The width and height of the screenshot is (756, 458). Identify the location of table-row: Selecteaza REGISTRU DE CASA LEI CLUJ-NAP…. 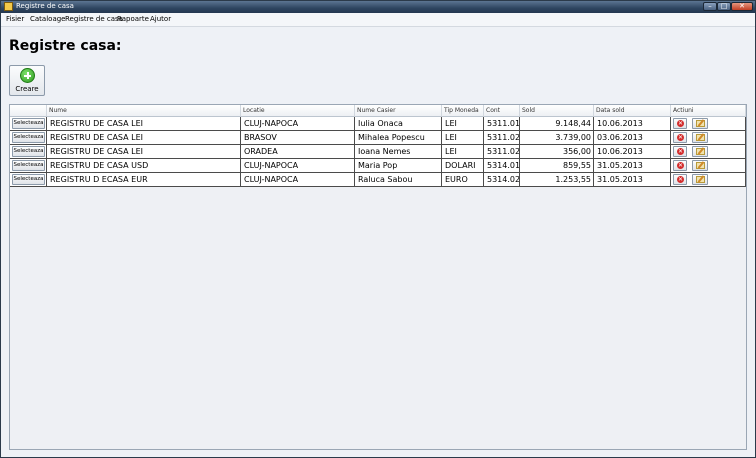
(378, 124).